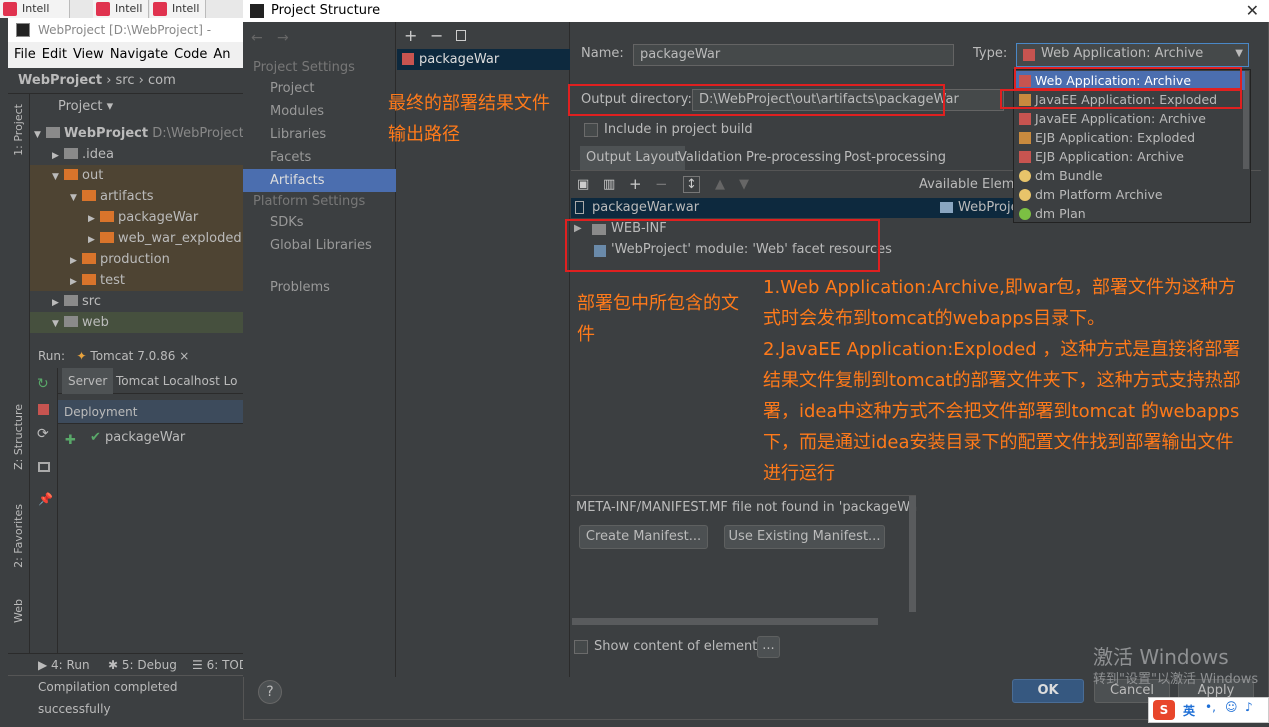  I want to click on back-arrow-icon: ←, so click(257, 38).